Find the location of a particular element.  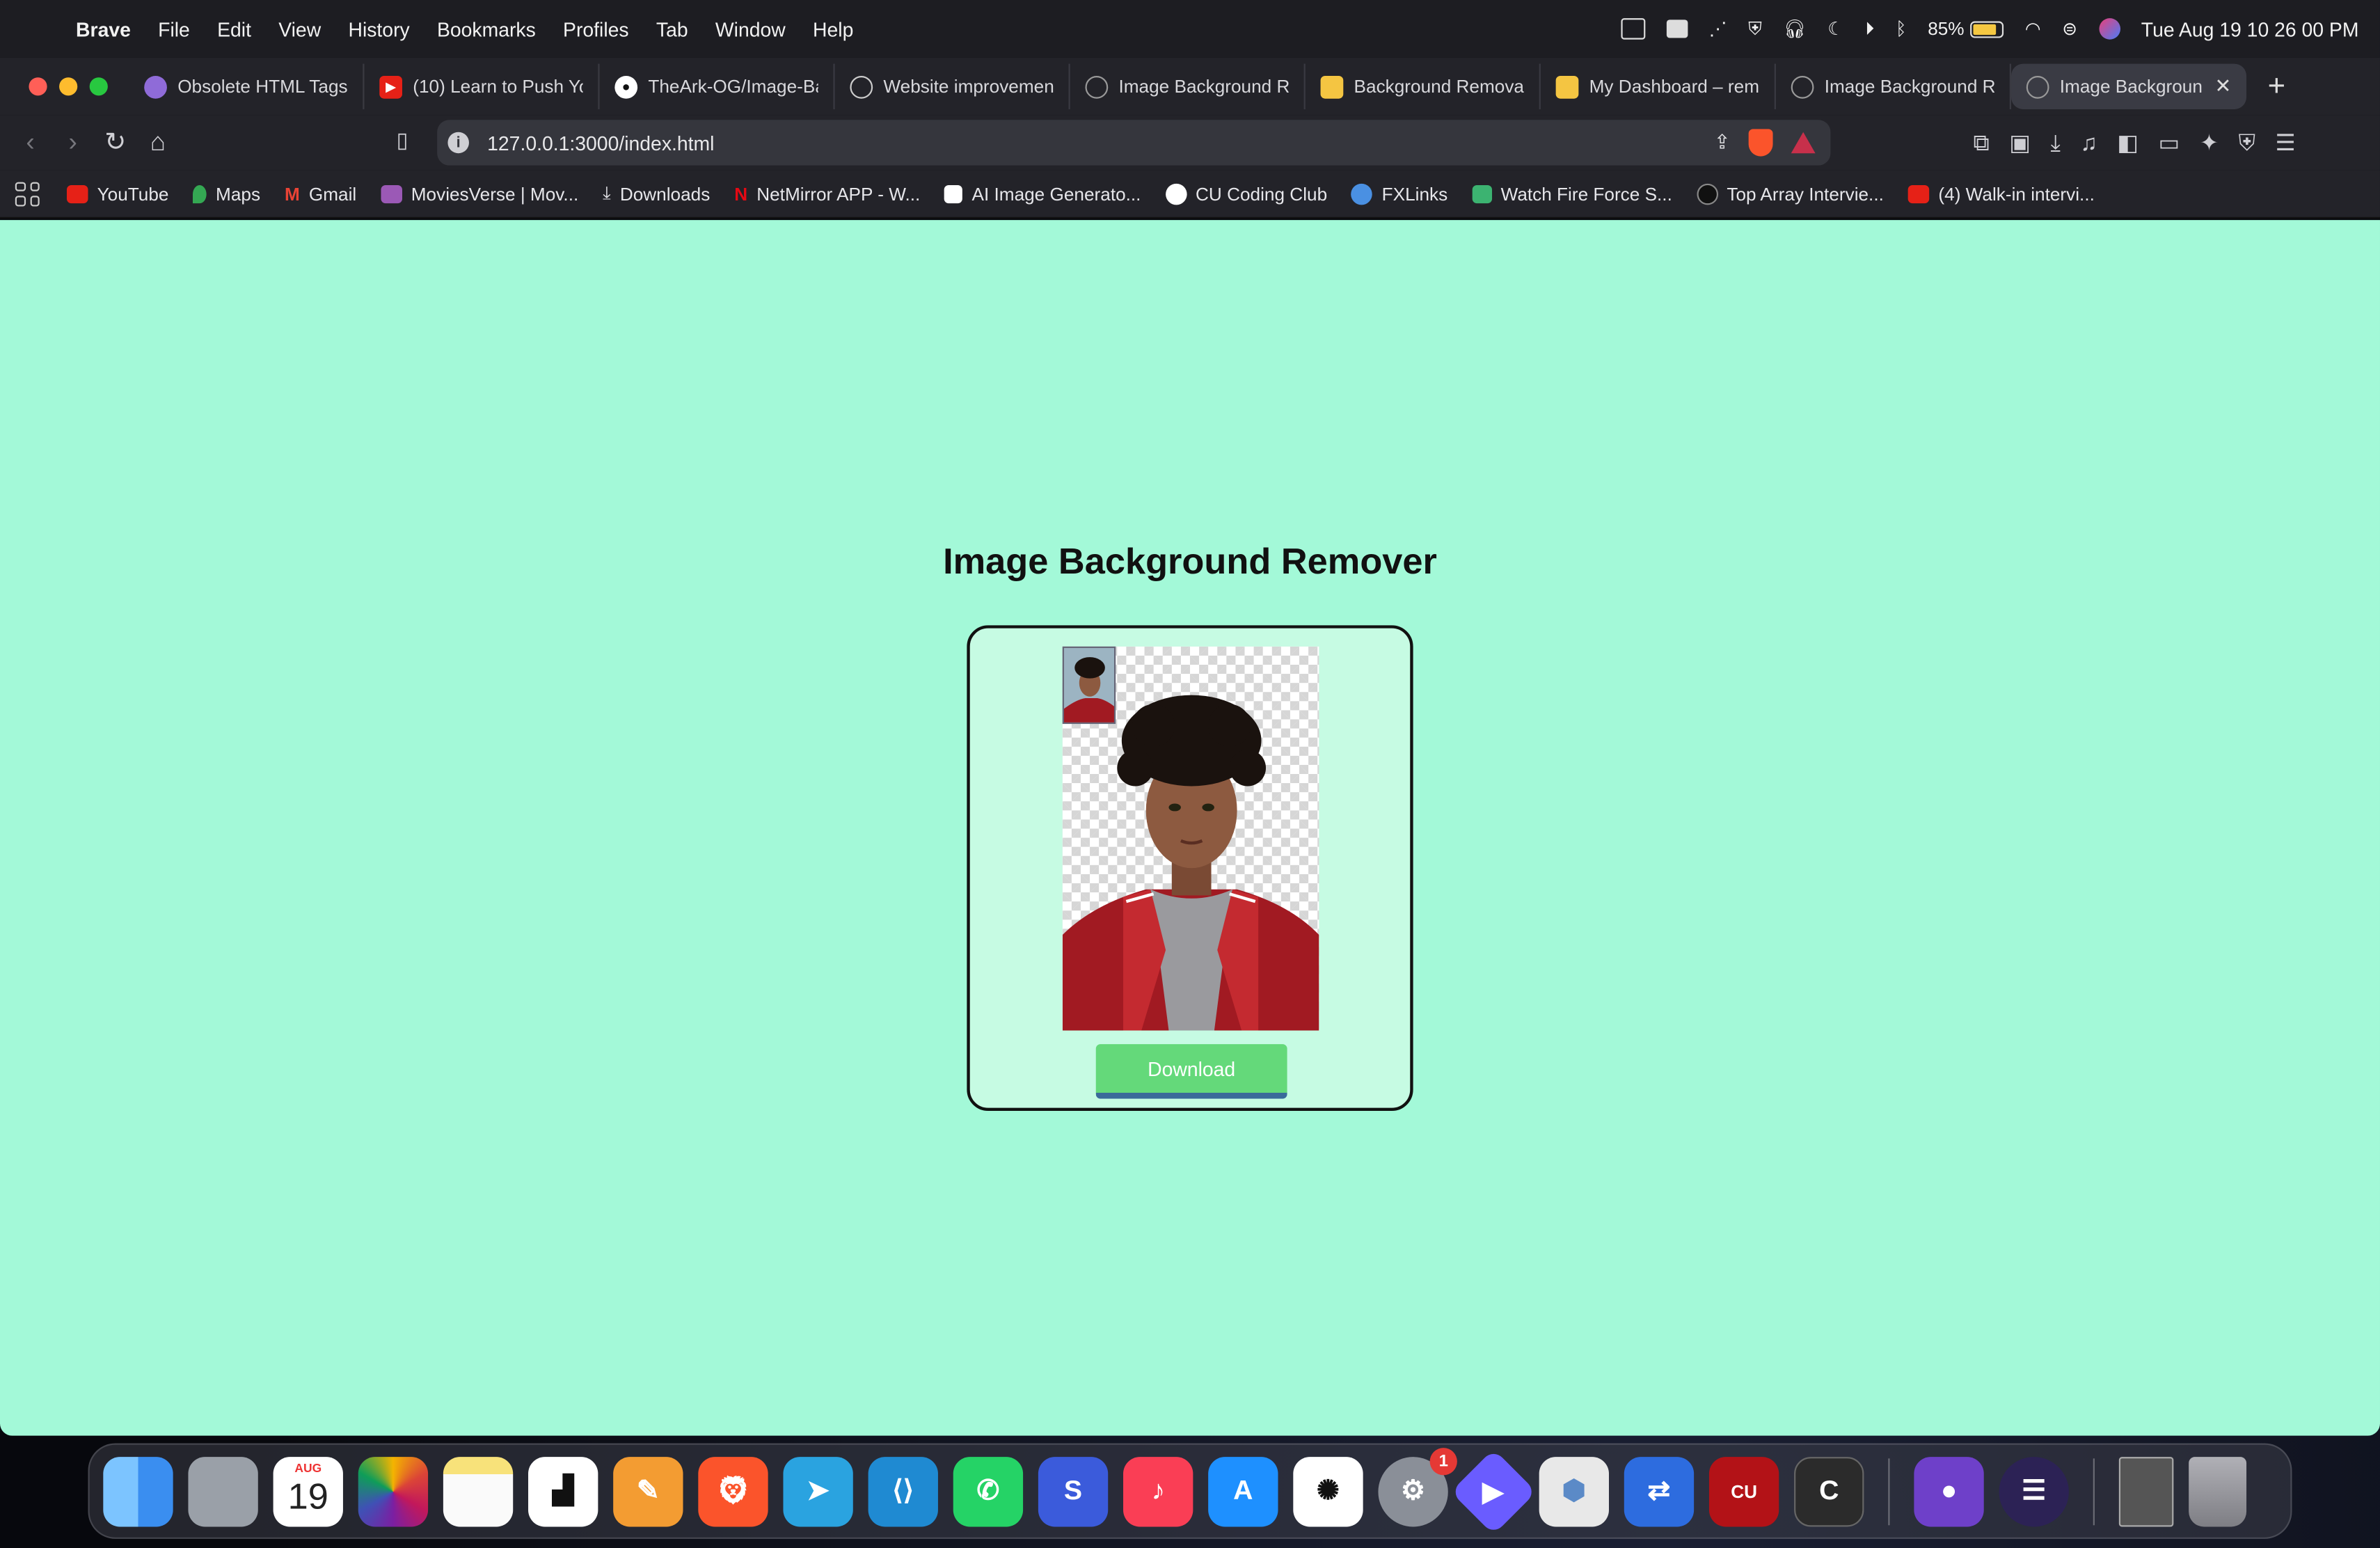

bookmark-cu-coding-club: CU Coding Club is located at coordinates (1258, 193).